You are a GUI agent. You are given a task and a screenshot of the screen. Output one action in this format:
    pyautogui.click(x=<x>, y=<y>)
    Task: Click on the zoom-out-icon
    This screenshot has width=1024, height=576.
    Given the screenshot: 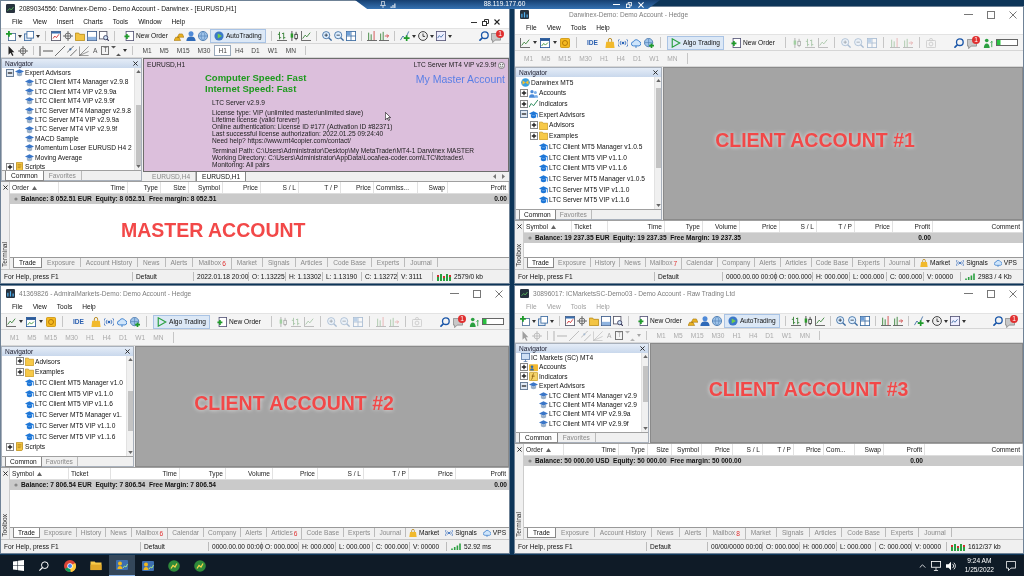 What is the action you would take?
    pyautogui.click(x=338, y=36)
    